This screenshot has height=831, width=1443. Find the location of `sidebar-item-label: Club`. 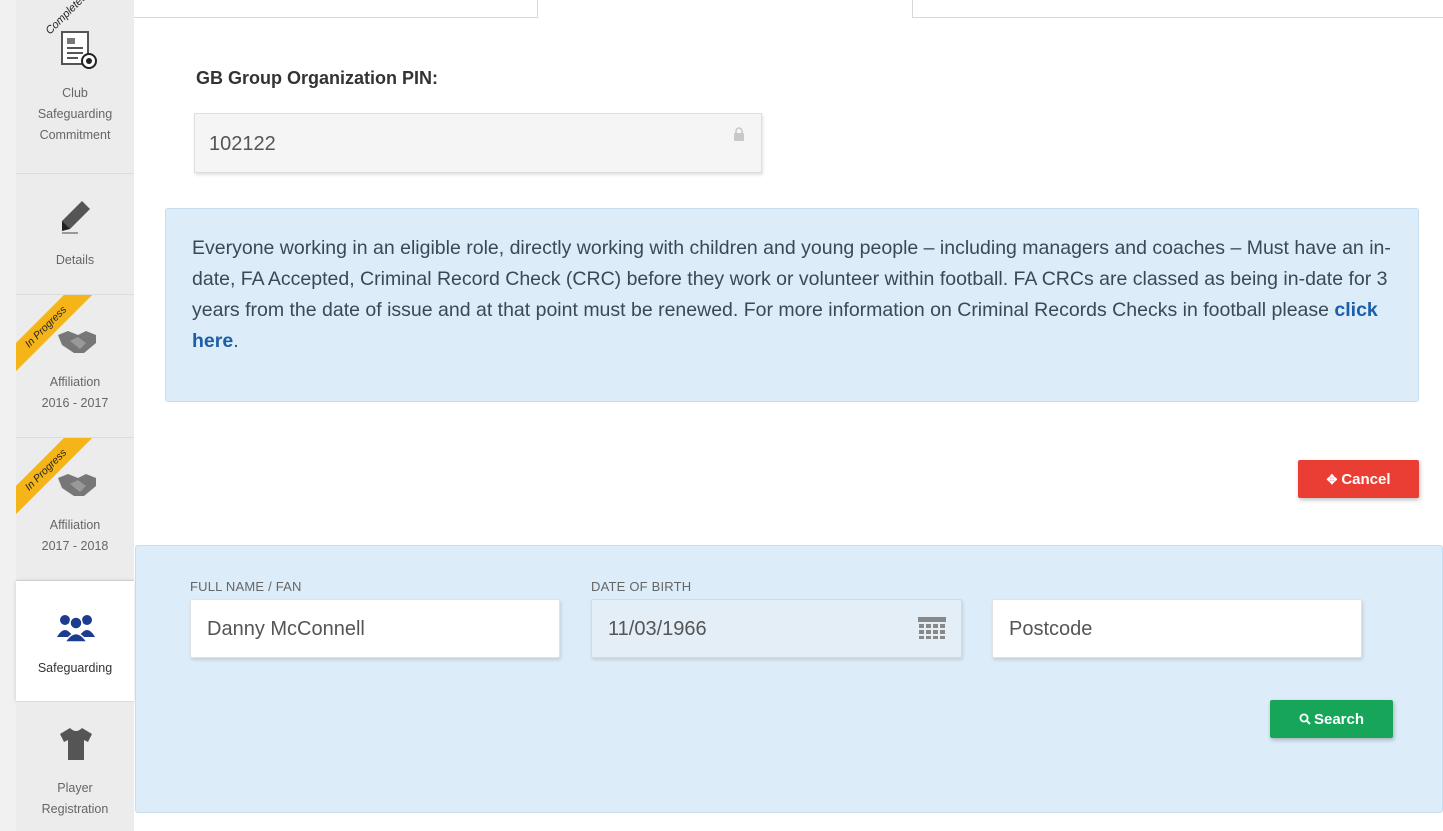

sidebar-item-label: Club is located at coordinates (75, 93).